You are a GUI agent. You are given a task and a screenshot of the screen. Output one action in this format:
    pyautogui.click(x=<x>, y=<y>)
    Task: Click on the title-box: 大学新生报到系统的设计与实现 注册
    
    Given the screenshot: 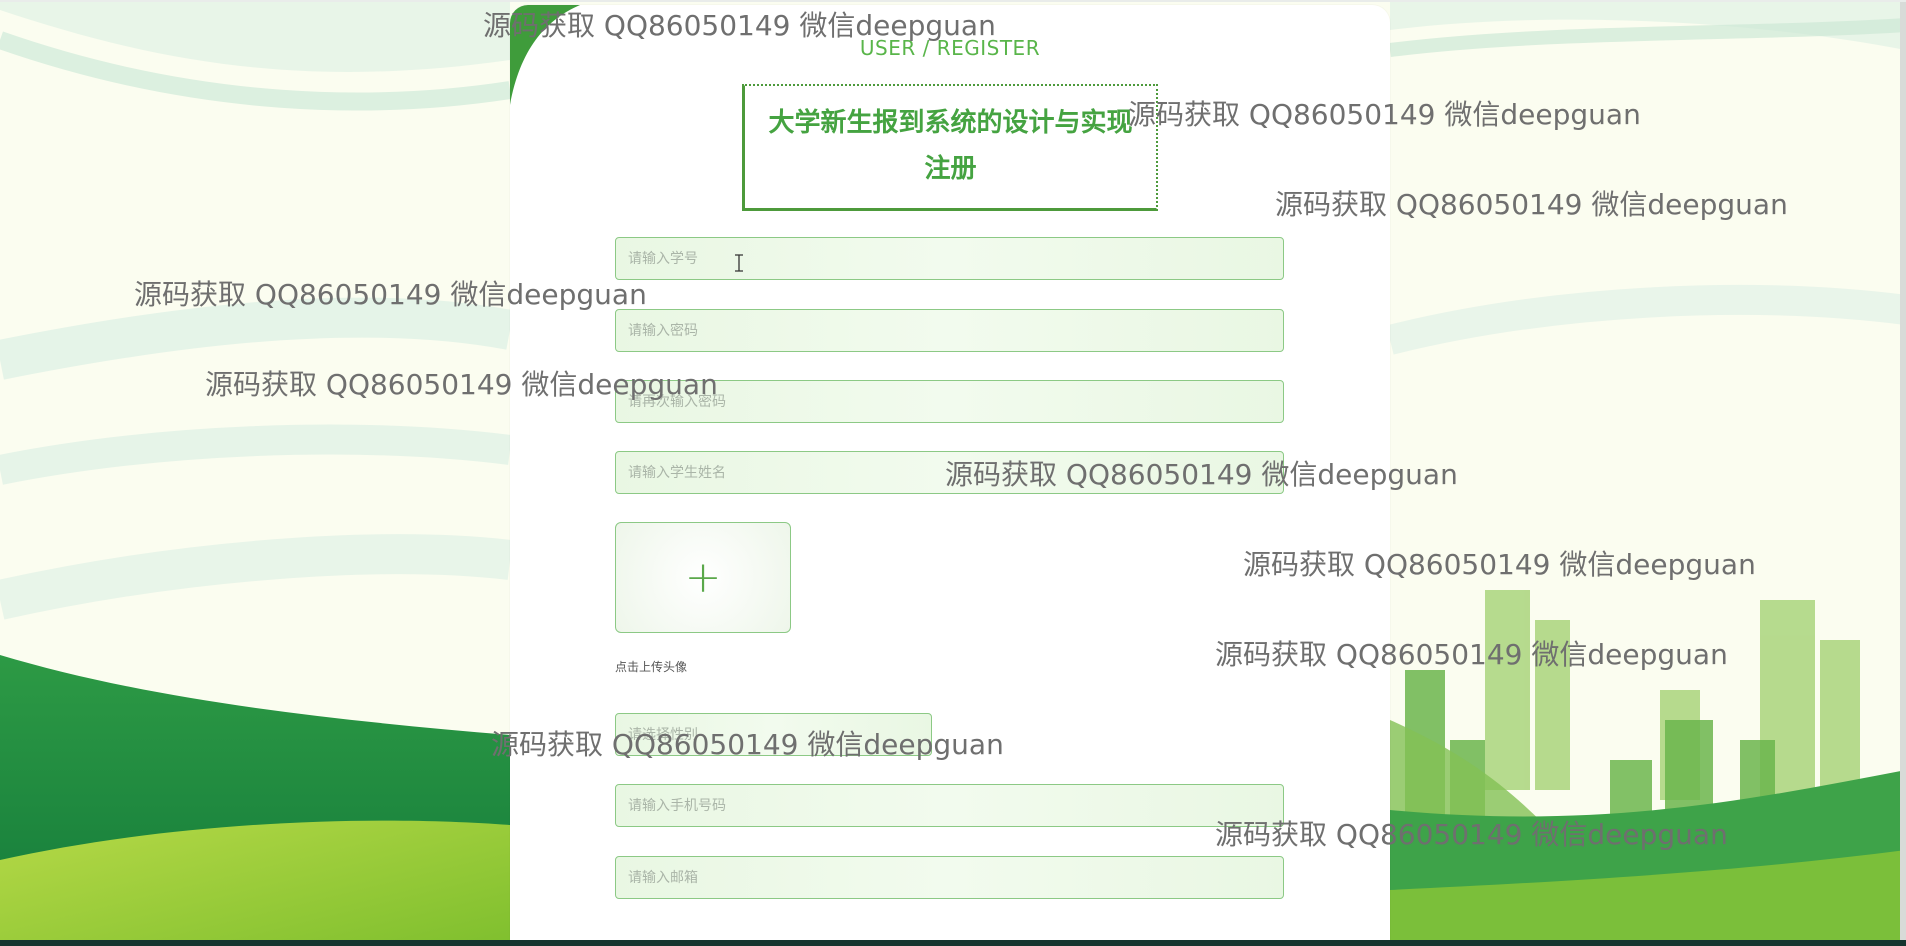 What is the action you would take?
    pyautogui.click(x=950, y=147)
    